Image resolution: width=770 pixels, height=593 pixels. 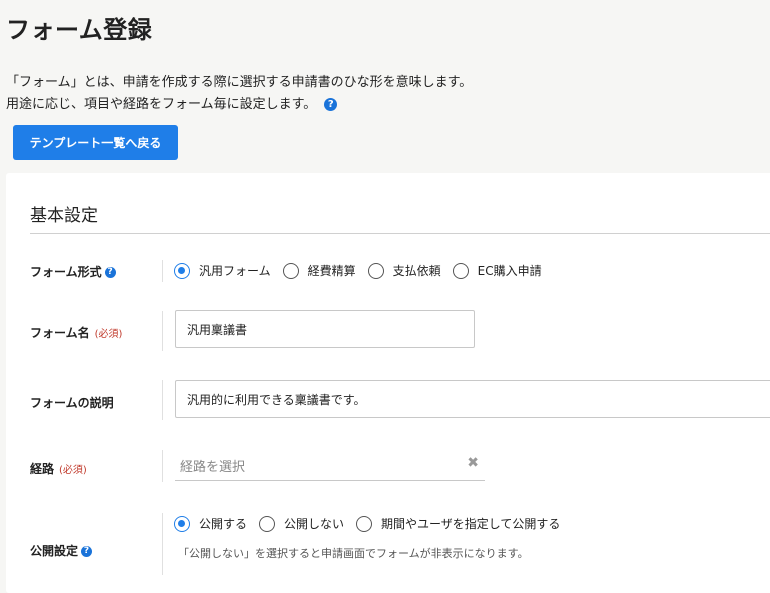 What do you see at coordinates (330, 465) in the screenshot?
I see `route-select: 経路を選択 ✖` at bounding box center [330, 465].